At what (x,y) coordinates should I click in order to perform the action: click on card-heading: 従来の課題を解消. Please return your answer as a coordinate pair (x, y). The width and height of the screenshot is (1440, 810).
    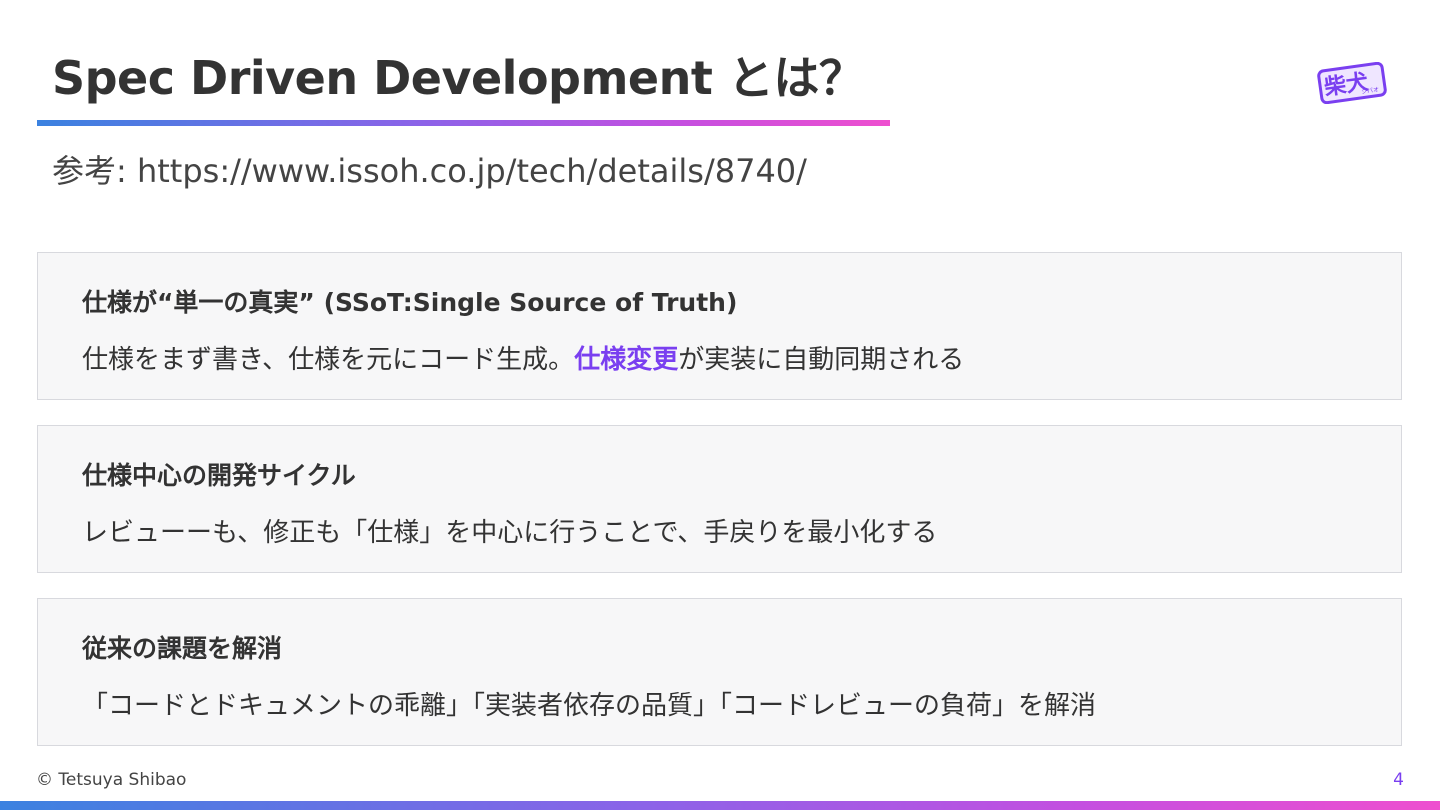
    Looking at the image, I should click on (182, 648).